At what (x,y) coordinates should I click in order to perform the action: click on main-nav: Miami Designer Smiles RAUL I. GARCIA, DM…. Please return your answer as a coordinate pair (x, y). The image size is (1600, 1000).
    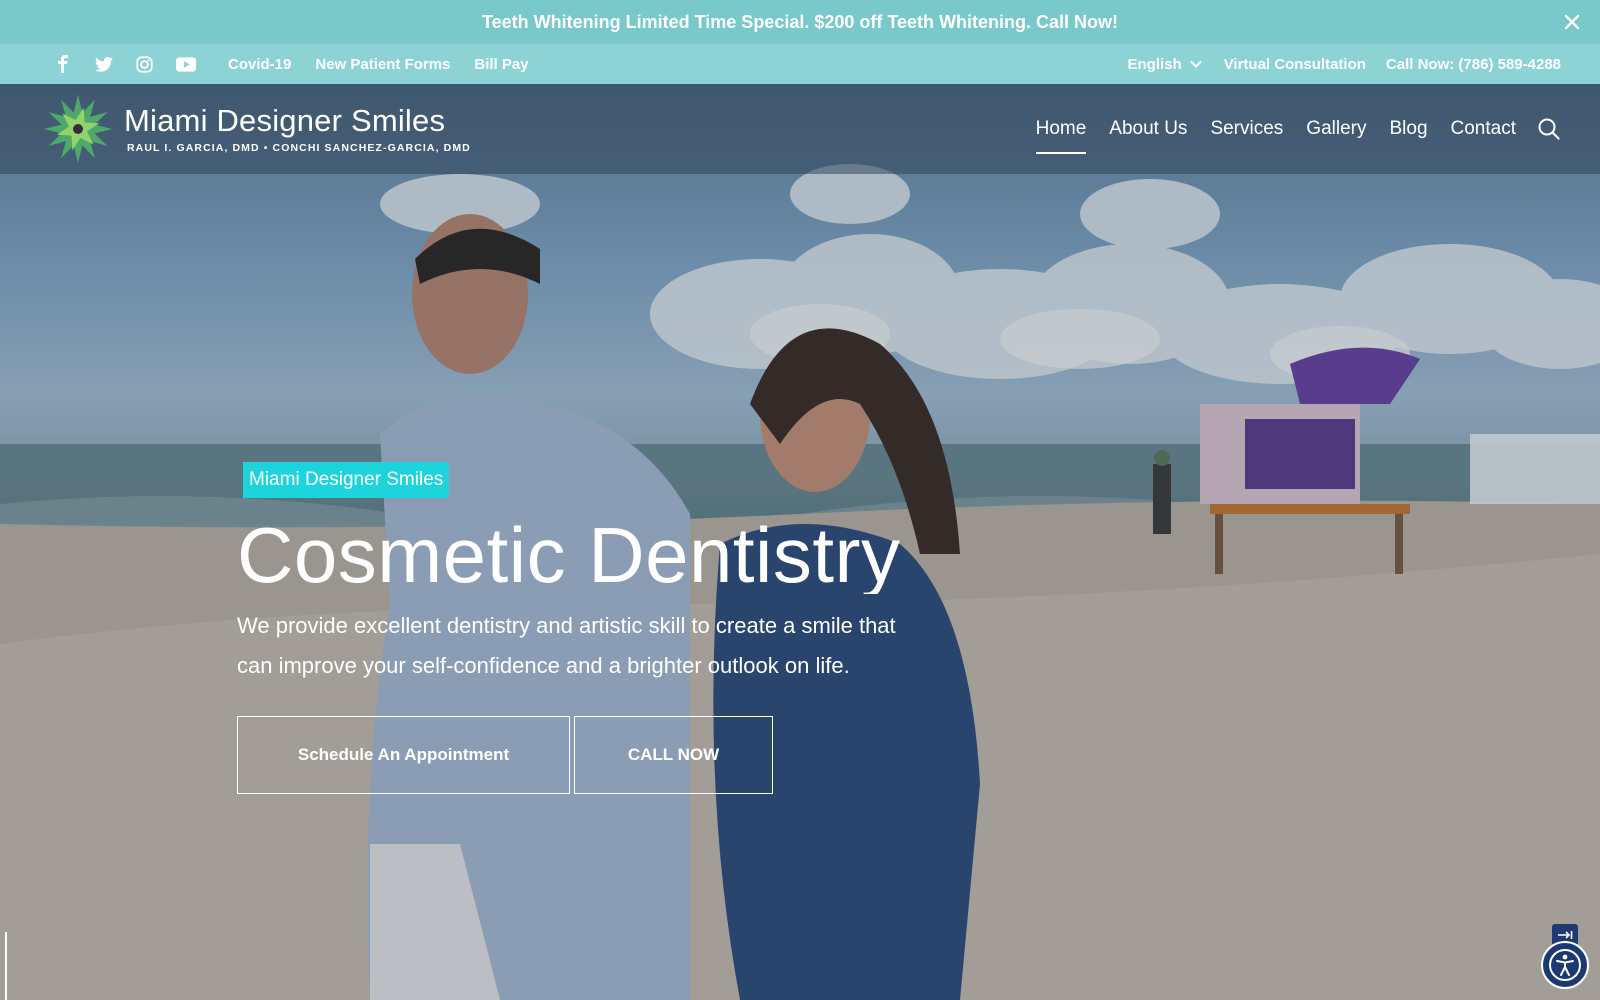
    Looking at the image, I should click on (800, 129).